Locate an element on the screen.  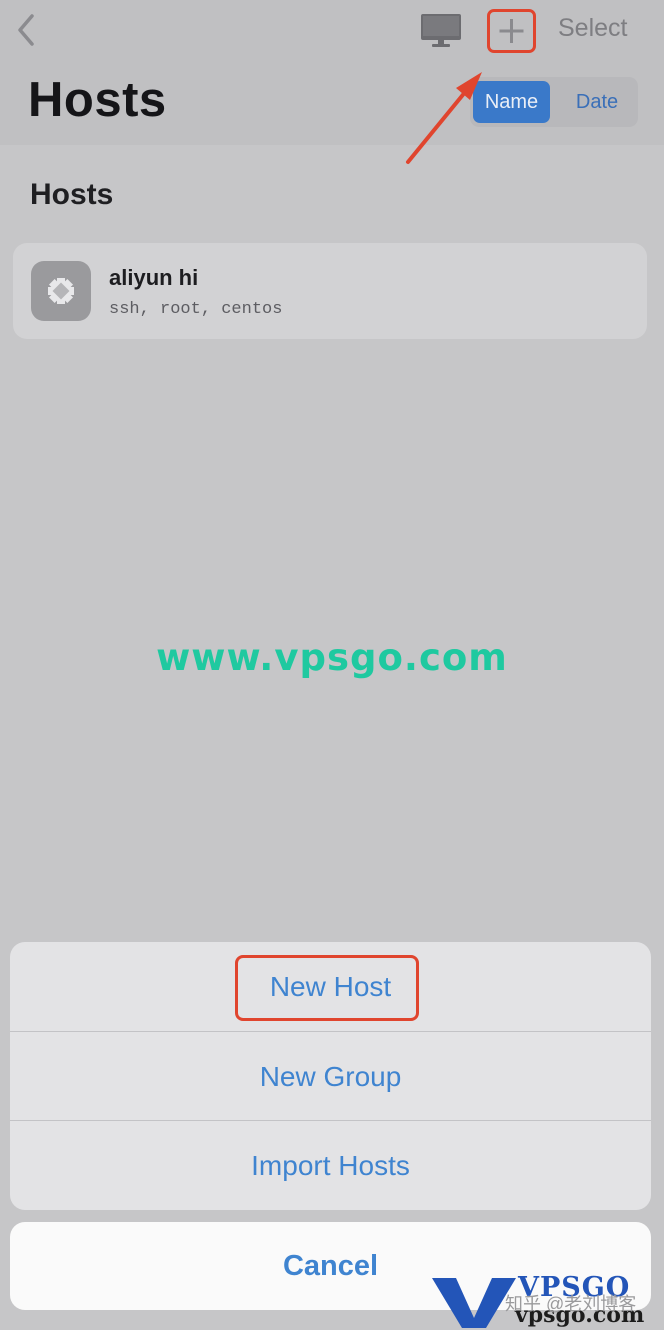
import-hosts-button: Import Hosts is located at coordinates (330, 1165).